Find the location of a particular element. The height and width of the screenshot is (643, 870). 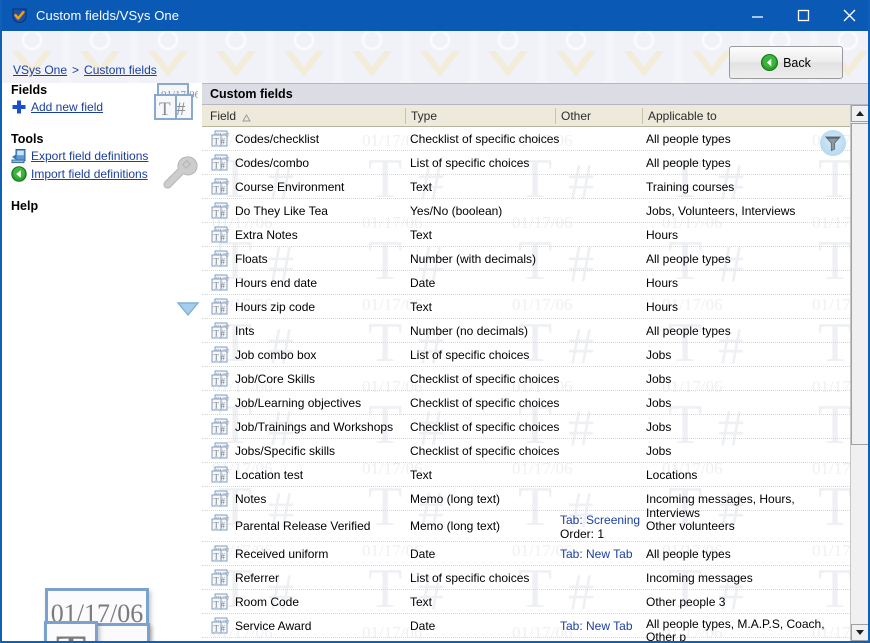

cell-applicable-to: Locations is located at coordinates (672, 475).